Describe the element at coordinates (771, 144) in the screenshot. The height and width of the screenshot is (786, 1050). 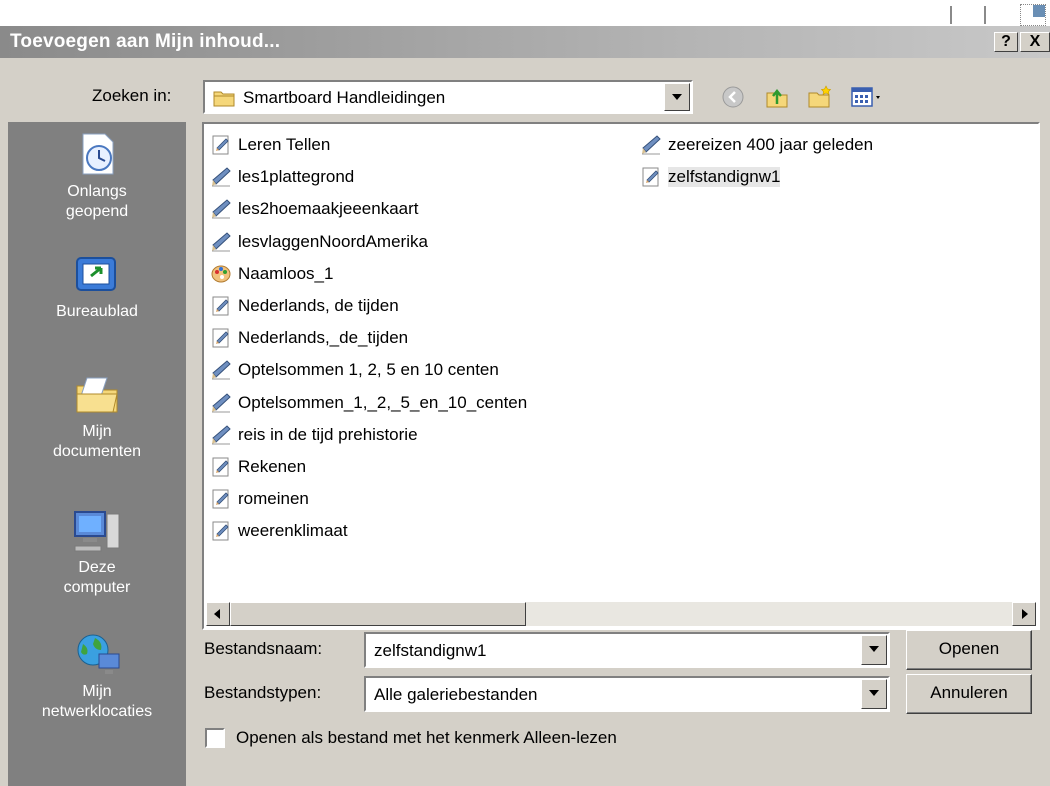
I see `file-name: zeereizen 400 jaar geleden` at that location.